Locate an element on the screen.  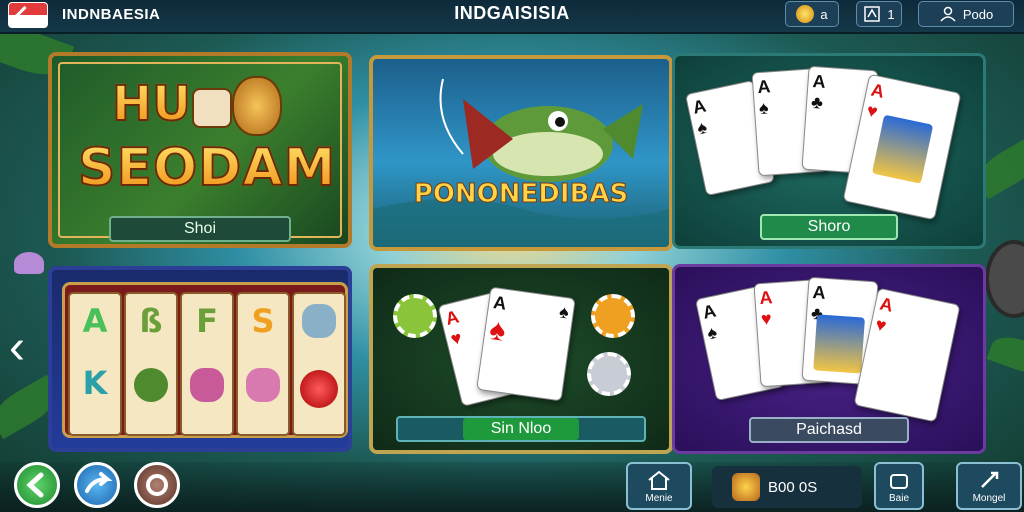
bag-button-label: Baie is located at coordinates (898, 498).